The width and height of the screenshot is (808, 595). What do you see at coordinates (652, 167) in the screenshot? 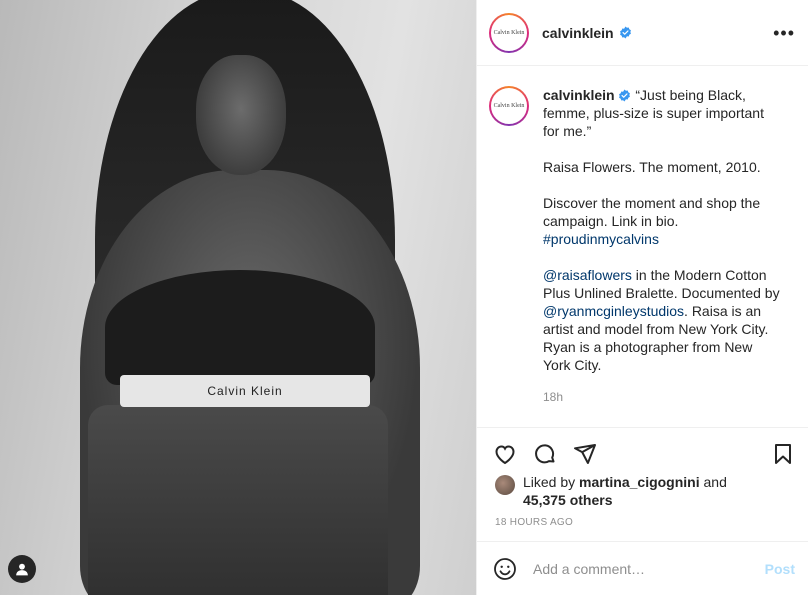
I see `caption-line-2: Raisa Flowers. The moment, 2010.` at bounding box center [652, 167].